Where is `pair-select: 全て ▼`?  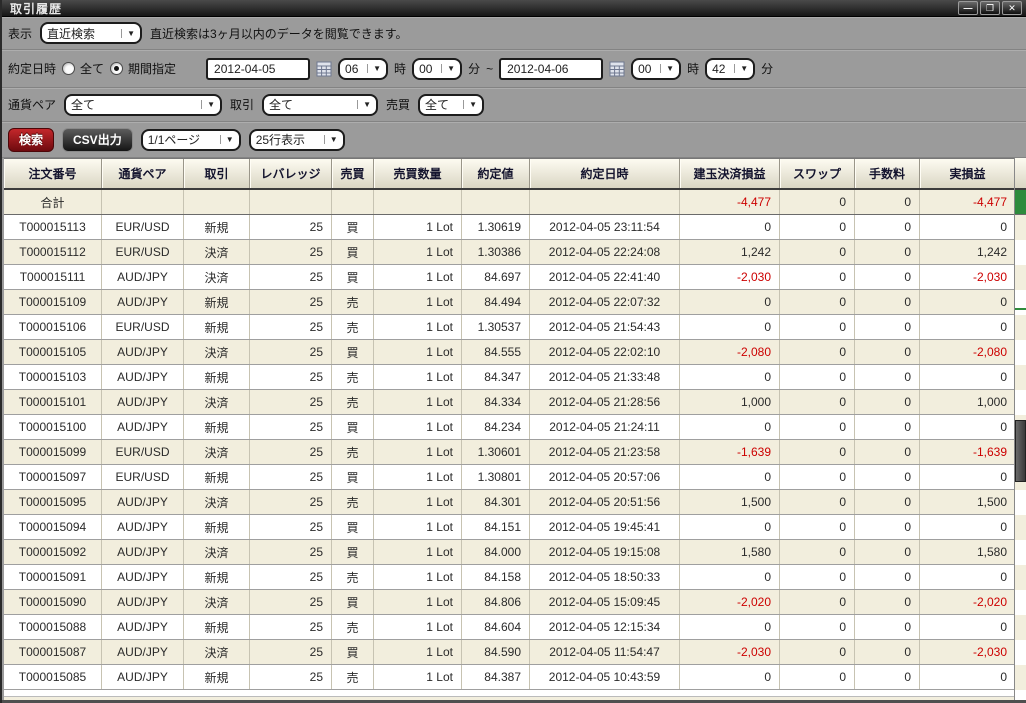
pair-select: 全て ▼ is located at coordinates (143, 104).